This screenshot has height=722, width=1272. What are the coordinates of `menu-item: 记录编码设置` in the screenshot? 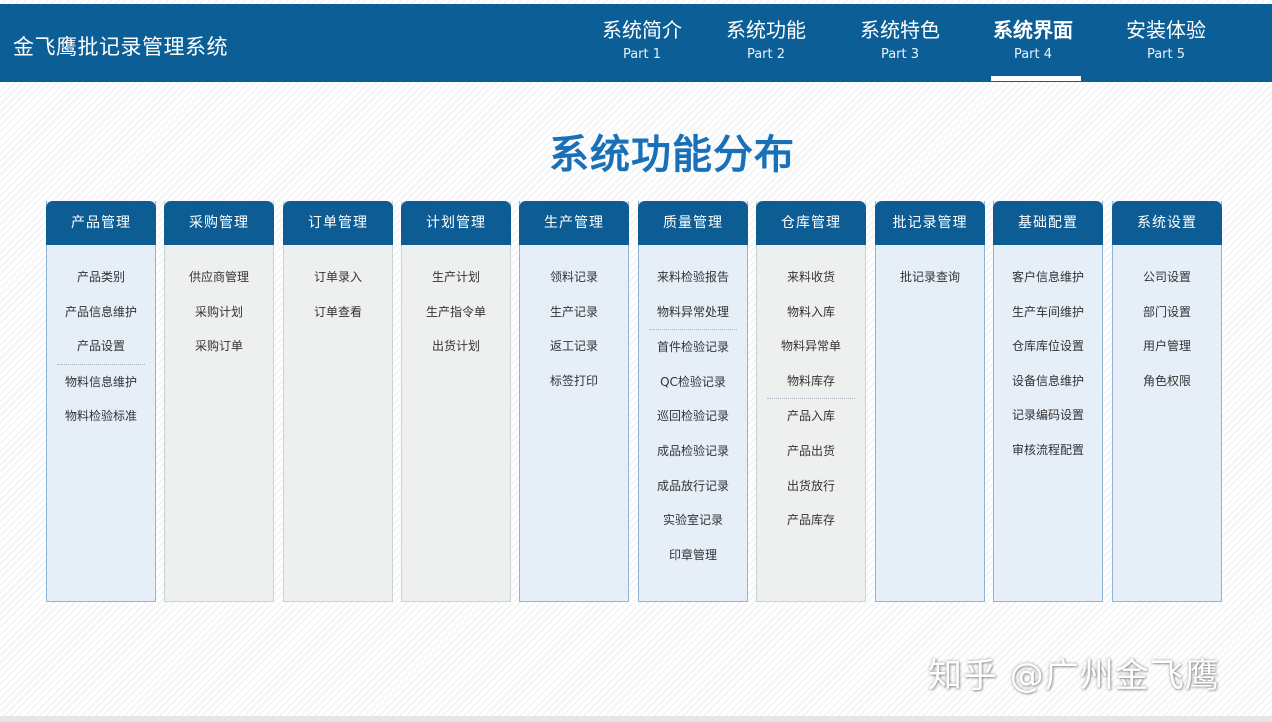 It's located at (1048, 415).